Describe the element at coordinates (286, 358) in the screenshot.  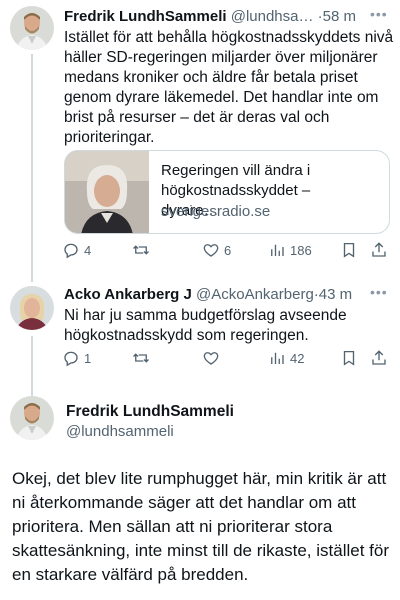
I see `views-button: 42` at that location.